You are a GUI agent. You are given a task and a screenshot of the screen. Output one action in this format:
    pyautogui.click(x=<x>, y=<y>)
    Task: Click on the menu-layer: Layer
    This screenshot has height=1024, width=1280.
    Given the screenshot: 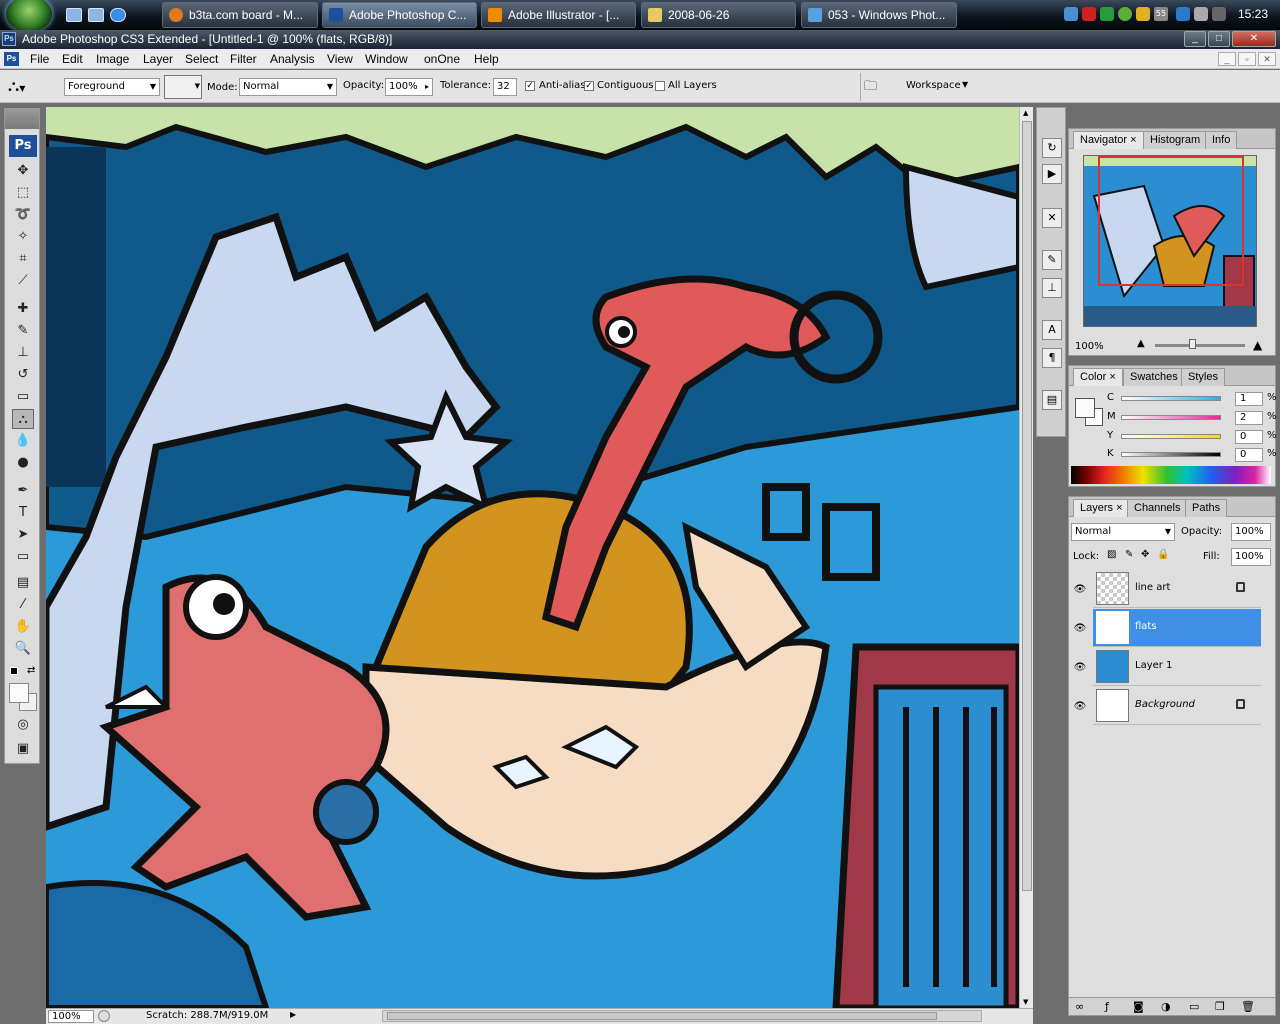 What is the action you would take?
    pyautogui.click(x=158, y=59)
    